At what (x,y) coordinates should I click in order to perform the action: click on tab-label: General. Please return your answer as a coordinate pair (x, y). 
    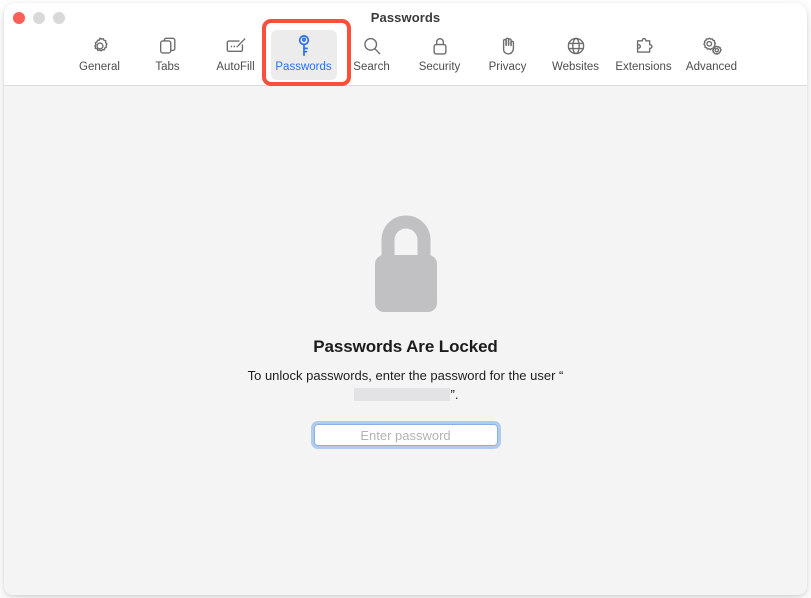
    Looking at the image, I should click on (99, 67).